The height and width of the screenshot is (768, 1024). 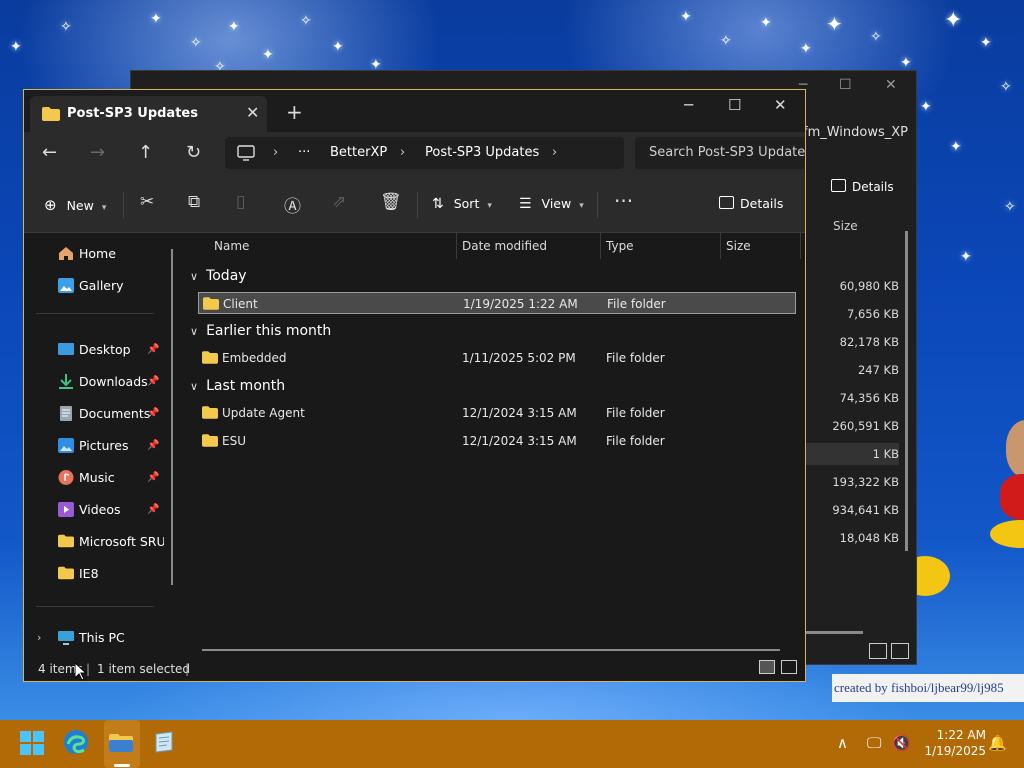 I want to click on file-row-esu: ESU 12/1/2024 3:15 AM File folder, so click(x=497, y=441).